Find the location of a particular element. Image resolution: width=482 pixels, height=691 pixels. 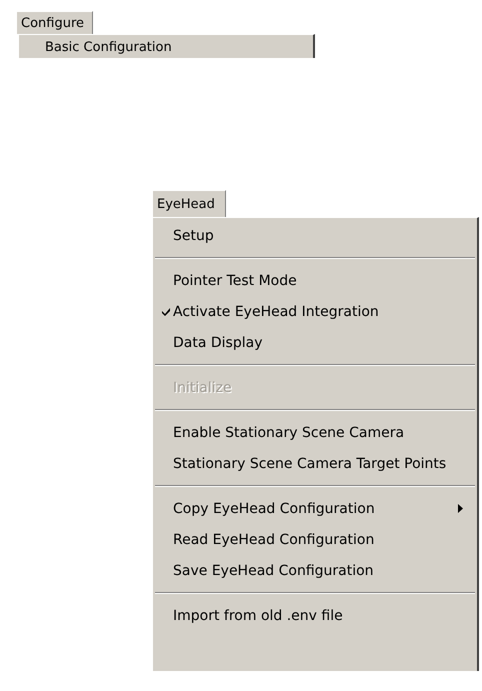

menu-title: Configure is located at coordinates (55, 22).